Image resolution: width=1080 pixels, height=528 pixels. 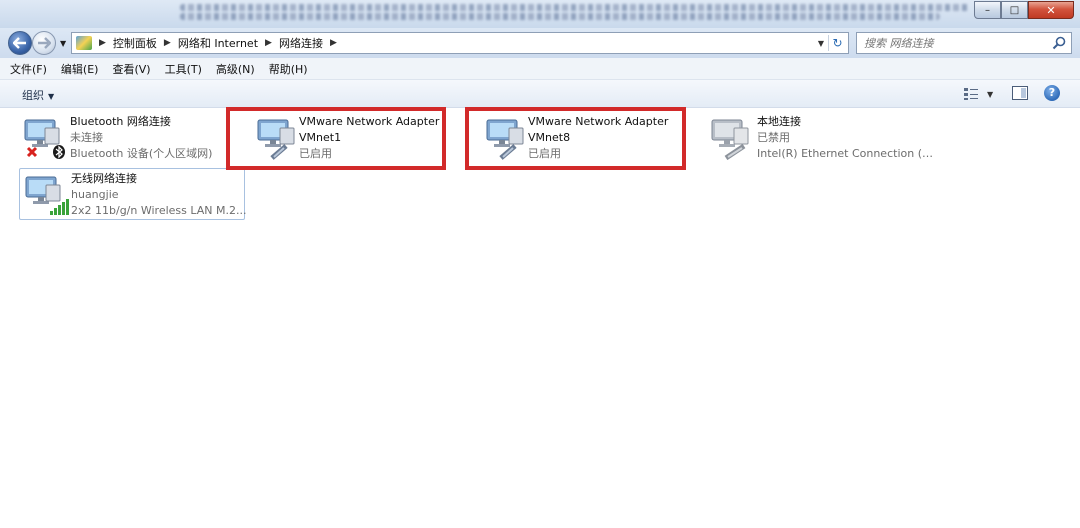 I want to click on highlight-box-vmnet8, so click(x=575, y=138).